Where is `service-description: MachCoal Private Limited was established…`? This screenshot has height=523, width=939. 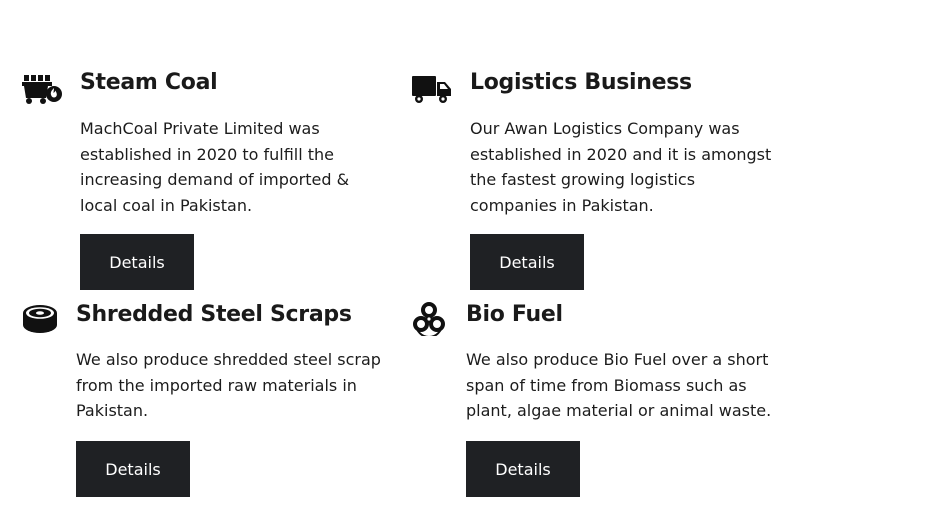
service-description: MachCoal Private Limited was established… is located at coordinates (215, 167).